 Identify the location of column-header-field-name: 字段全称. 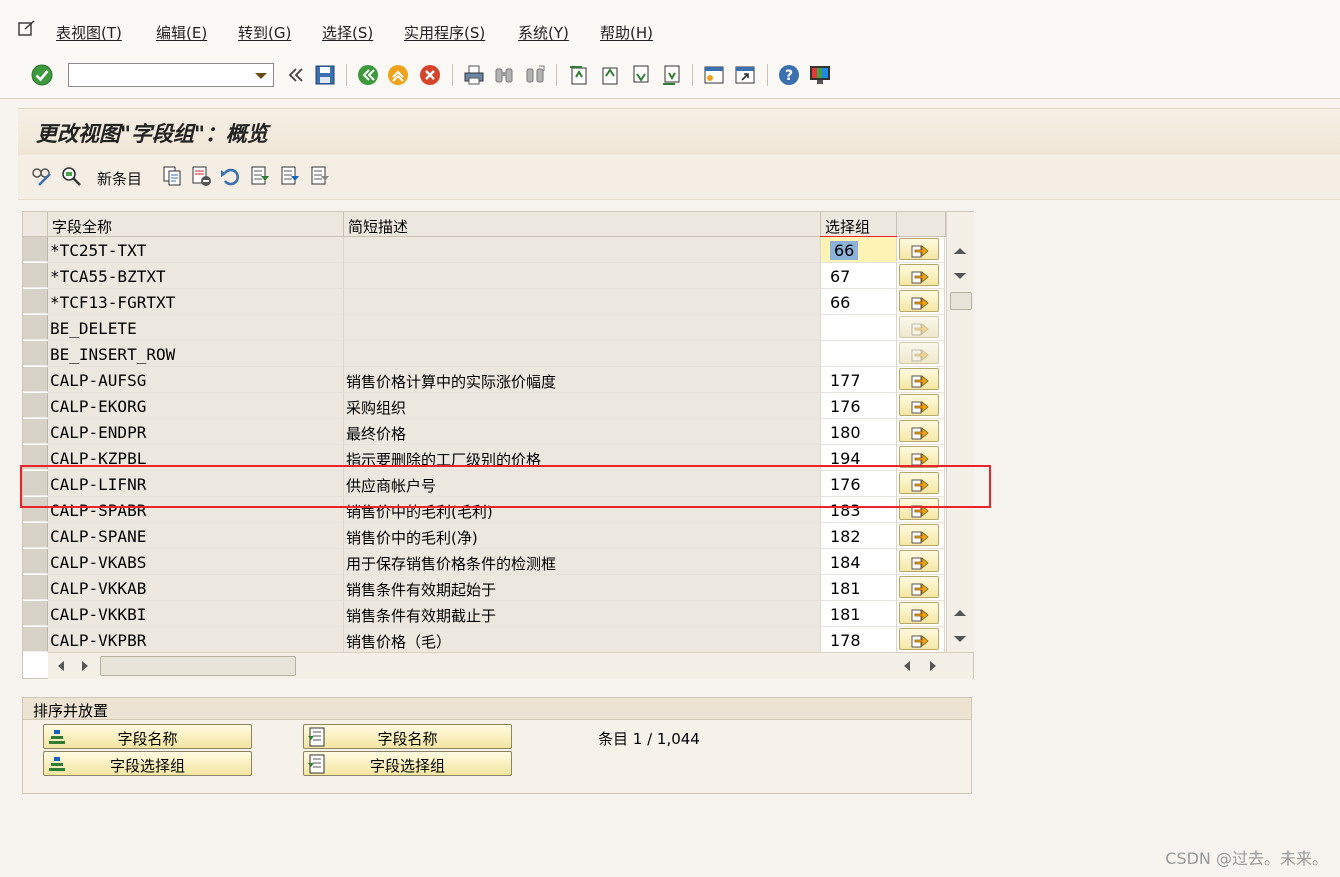
(196, 224).